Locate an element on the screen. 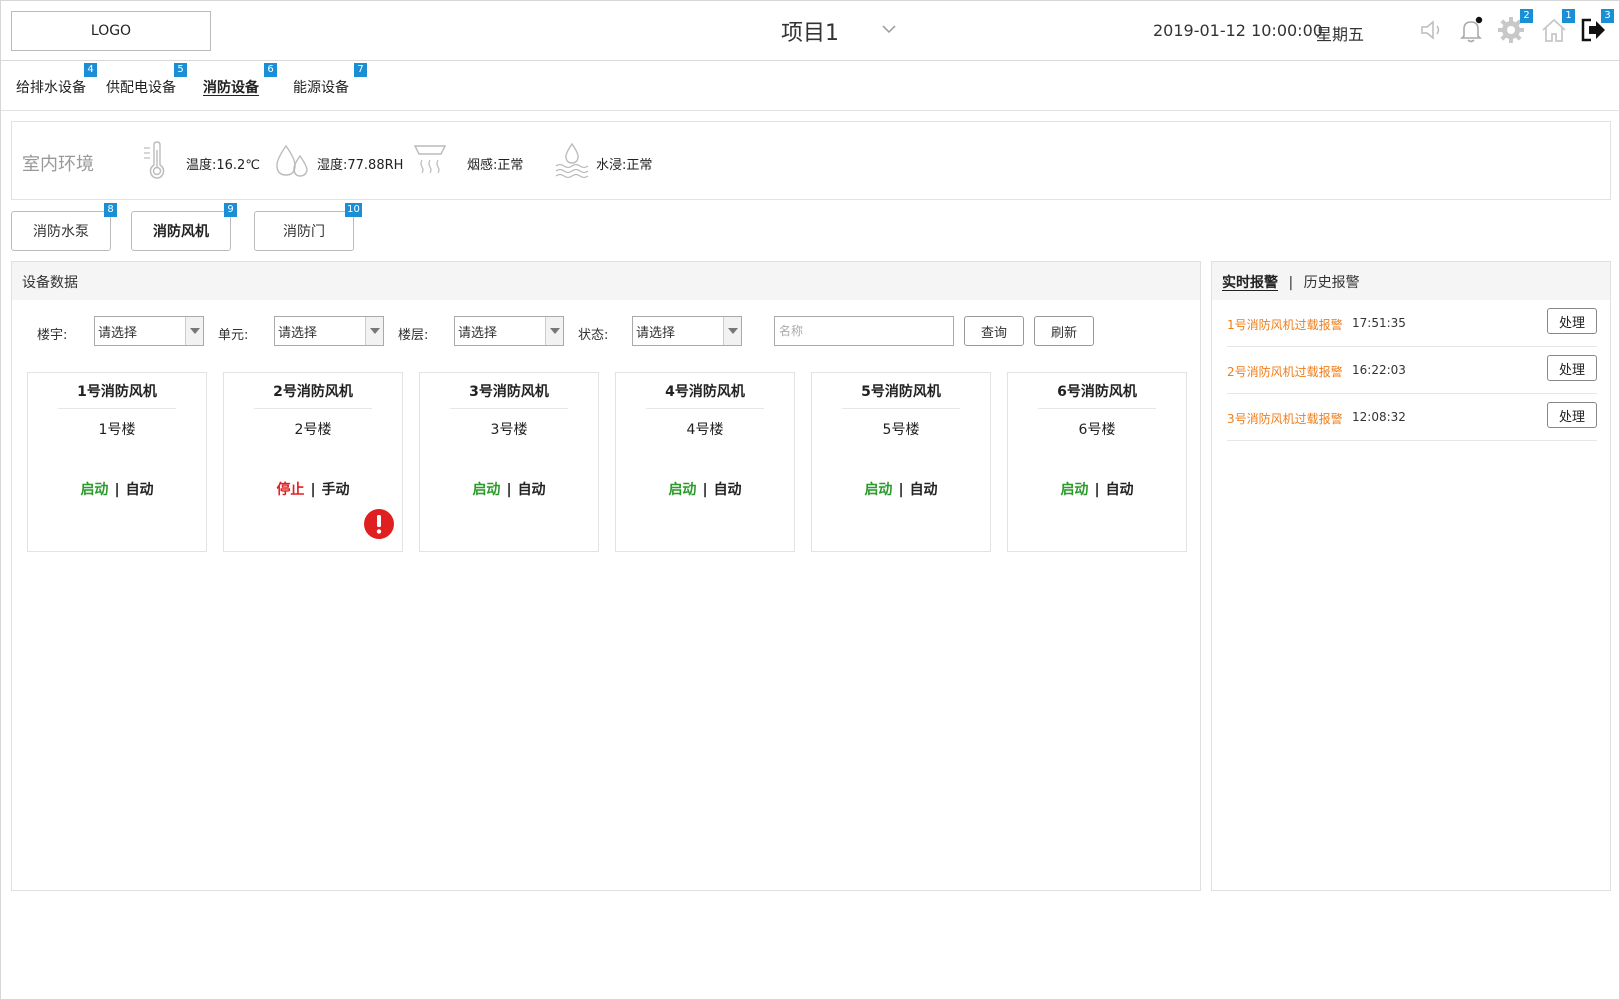 The width and height of the screenshot is (1620, 1000). refresh-button: 刷新 is located at coordinates (1064, 331).